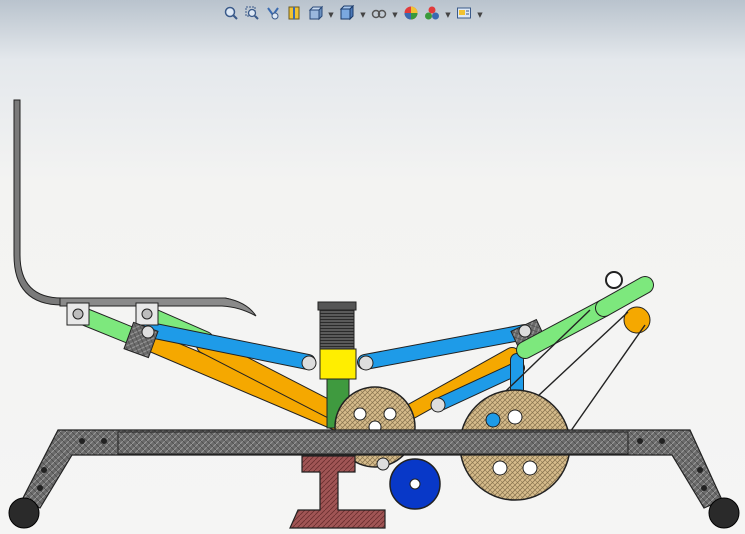  What do you see at coordinates (438, 405) in the screenshot?
I see `gear-pin` at bounding box center [438, 405].